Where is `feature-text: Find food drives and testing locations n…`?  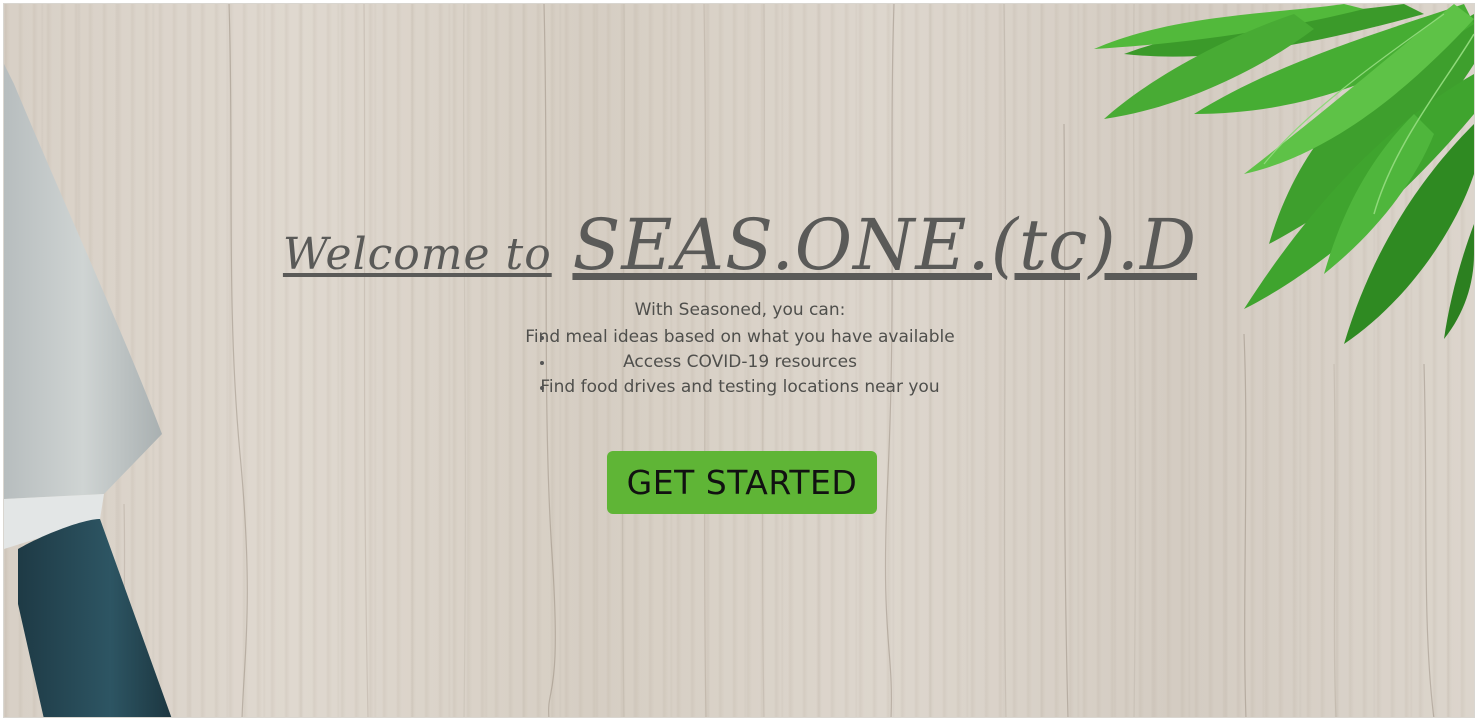
feature-text: Find food drives and testing locations n… is located at coordinates (740, 387).